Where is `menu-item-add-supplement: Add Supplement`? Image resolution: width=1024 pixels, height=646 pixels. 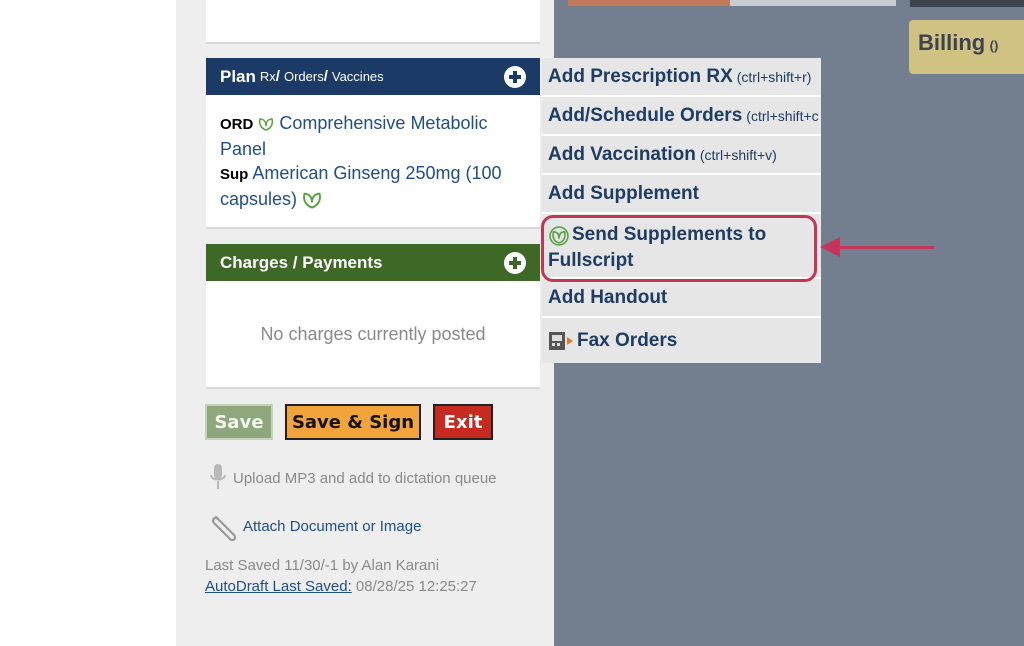 menu-item-add-supplement: Add Supplement is located at coordinates (681, 194).